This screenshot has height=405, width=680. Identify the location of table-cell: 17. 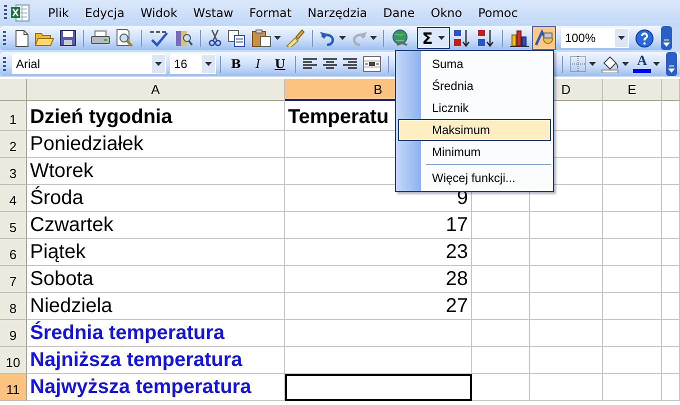
(378, 225).